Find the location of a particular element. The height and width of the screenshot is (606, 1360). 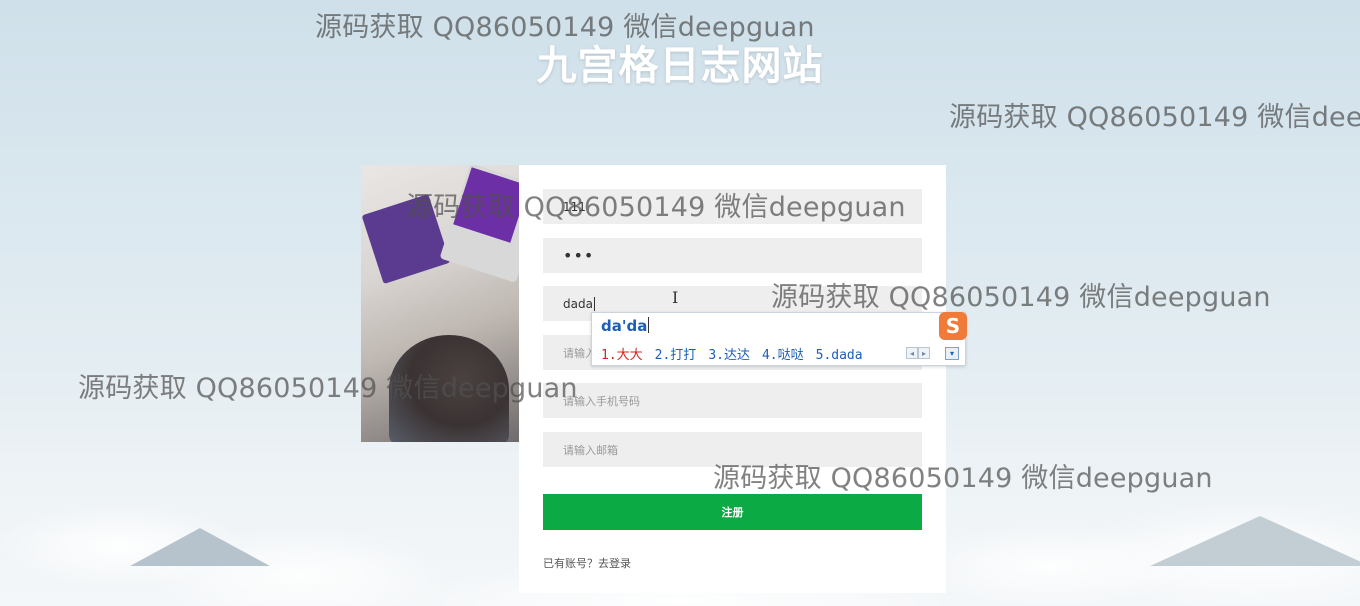

ime-candidate: 4.哒哒 is located at coordinates (783, 355).